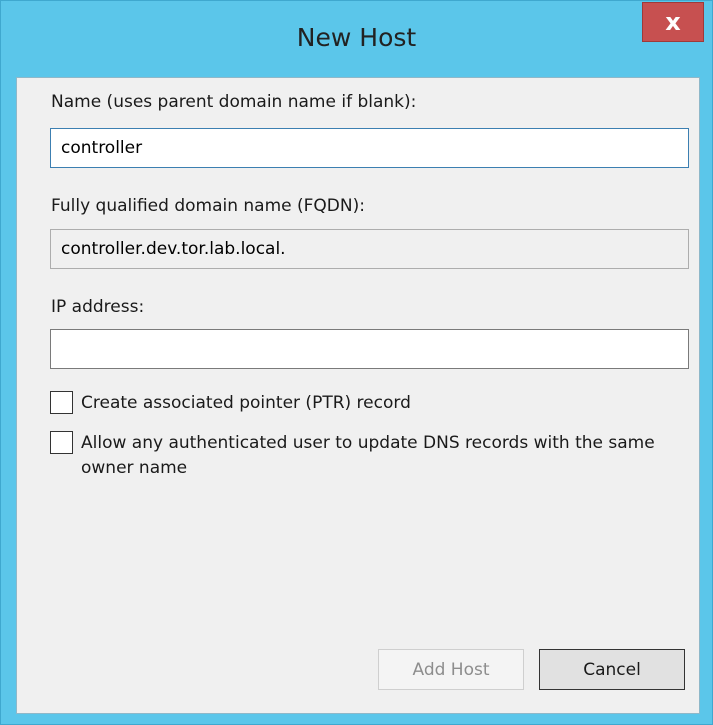 The image size is (713, 725). I want to click on window-title: New Host, so click(356, 37).